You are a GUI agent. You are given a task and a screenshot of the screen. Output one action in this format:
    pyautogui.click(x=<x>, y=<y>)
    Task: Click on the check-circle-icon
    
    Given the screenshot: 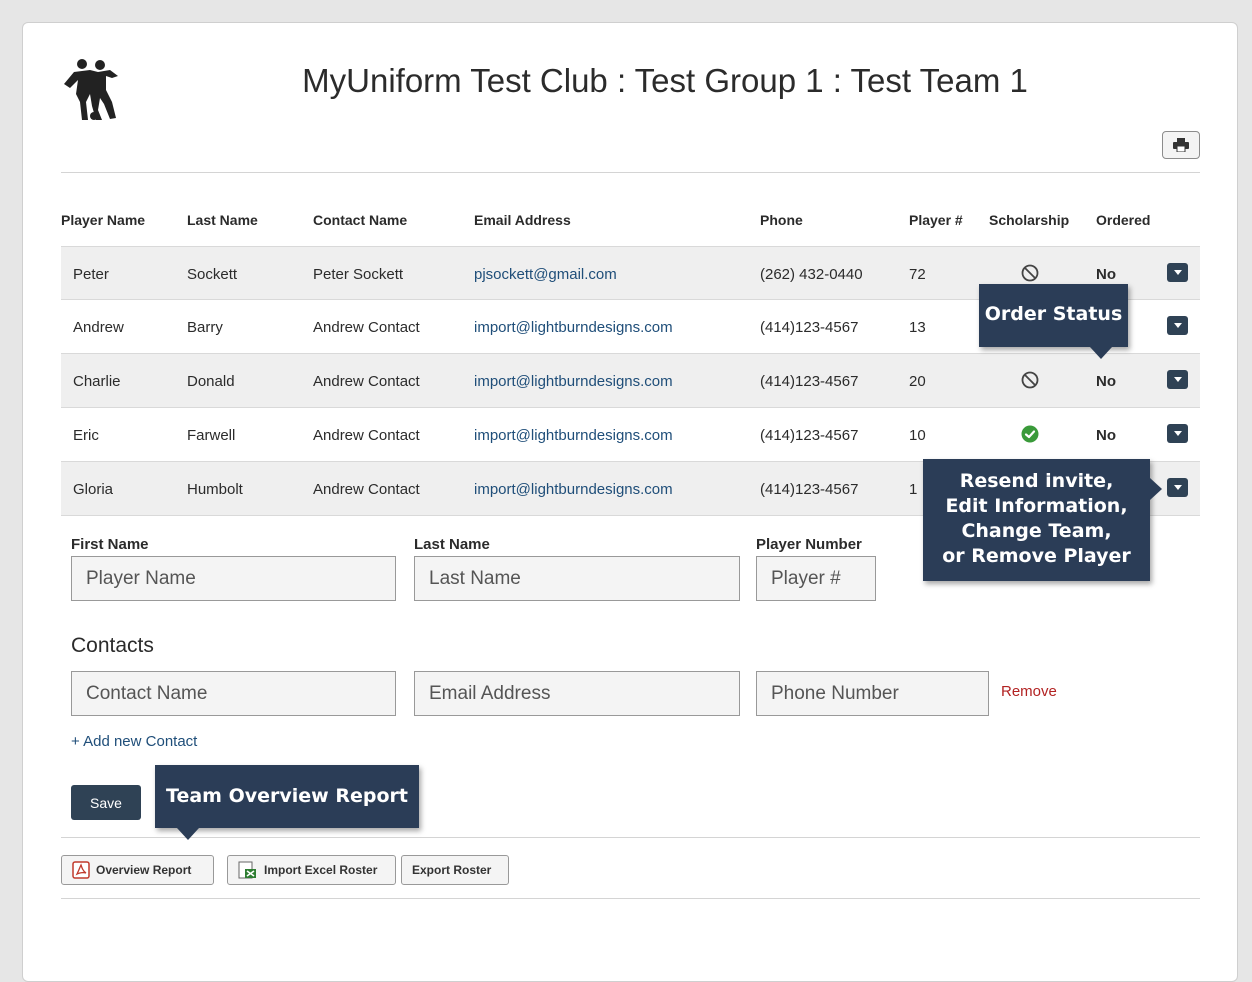 What is the action you would take?
    pyautogui.click(x=1030, y=434)
    